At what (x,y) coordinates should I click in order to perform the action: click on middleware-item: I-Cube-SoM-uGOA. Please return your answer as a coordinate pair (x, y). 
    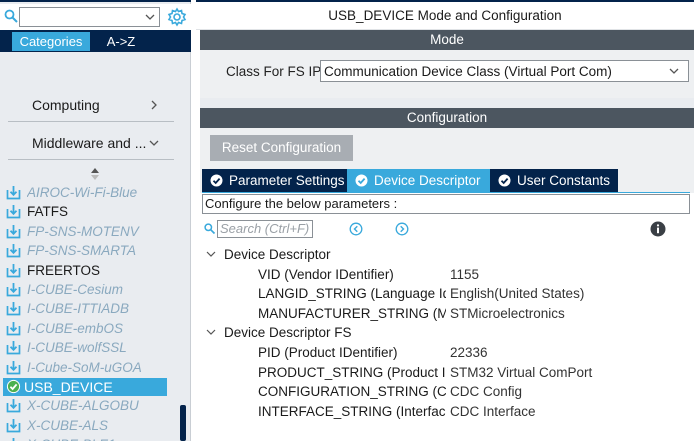
    Looking at the image, I should click on (86, 368).